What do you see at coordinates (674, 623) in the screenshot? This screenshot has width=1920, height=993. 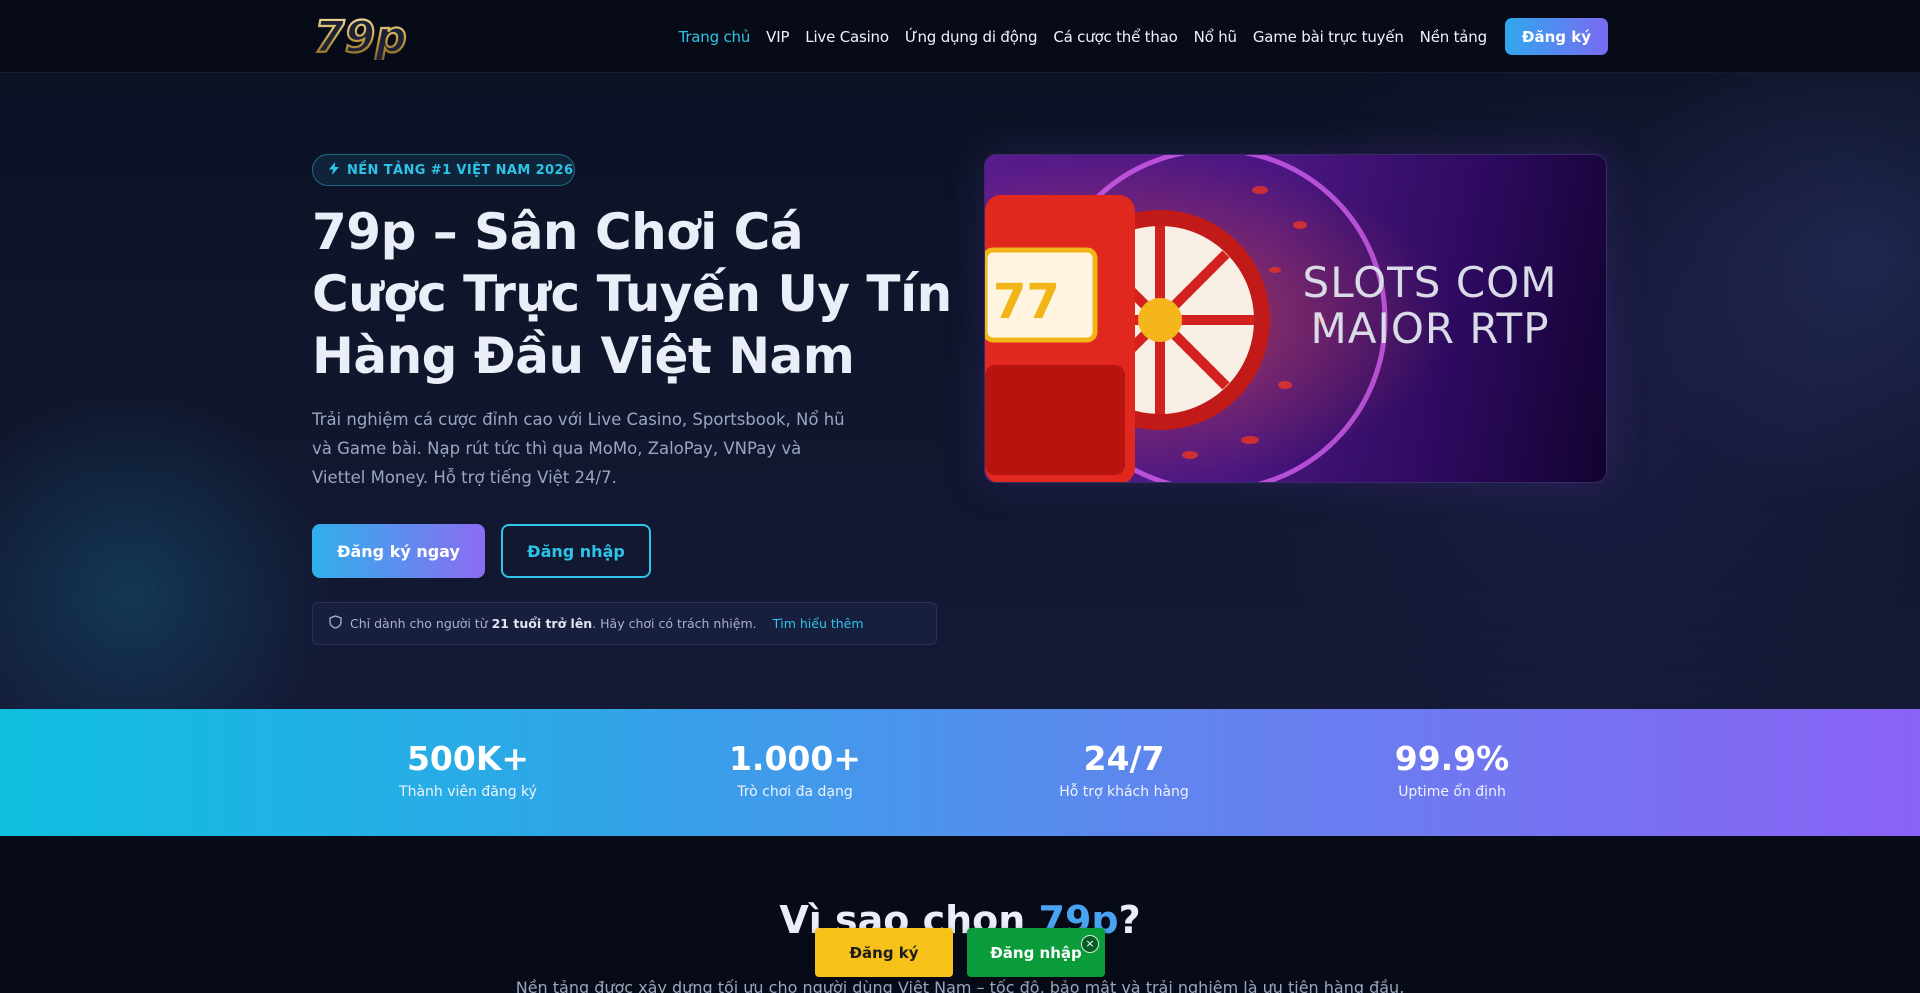 I see `age-notice-suffix: . Hãy chơi có trách nhiệm.` at bounding box center [674, 623].